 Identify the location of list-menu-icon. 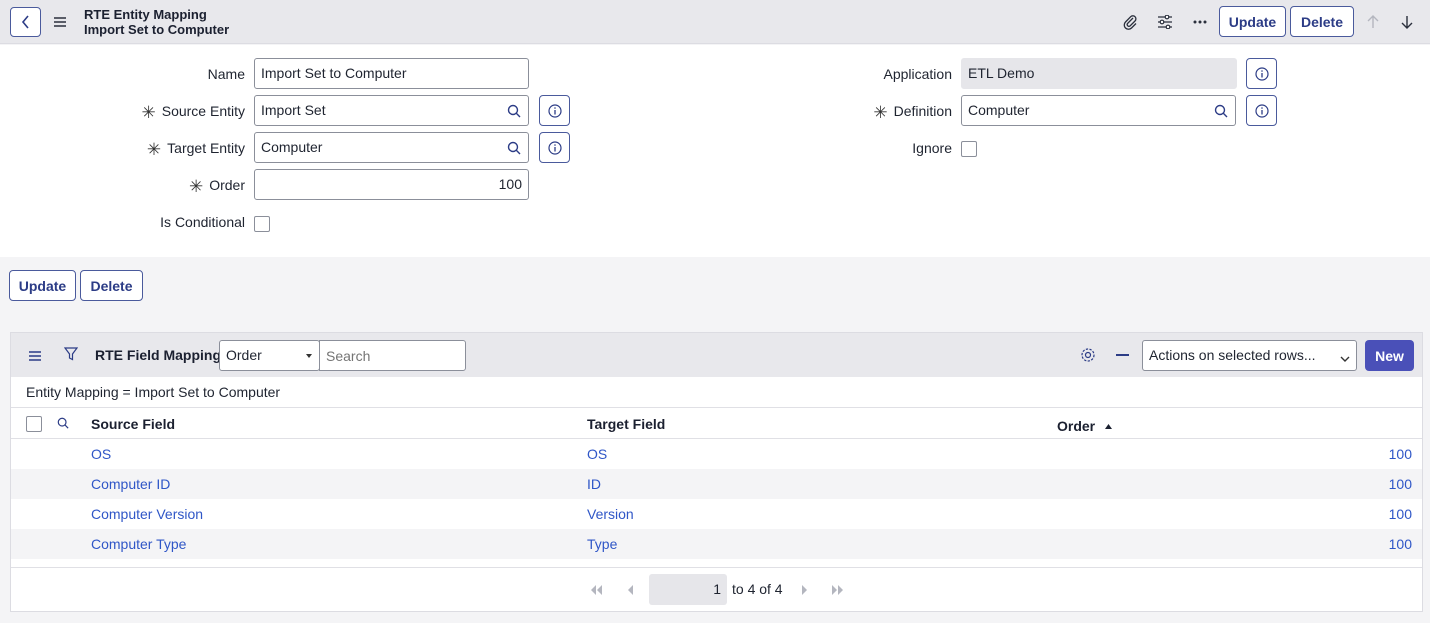
(35, 356).